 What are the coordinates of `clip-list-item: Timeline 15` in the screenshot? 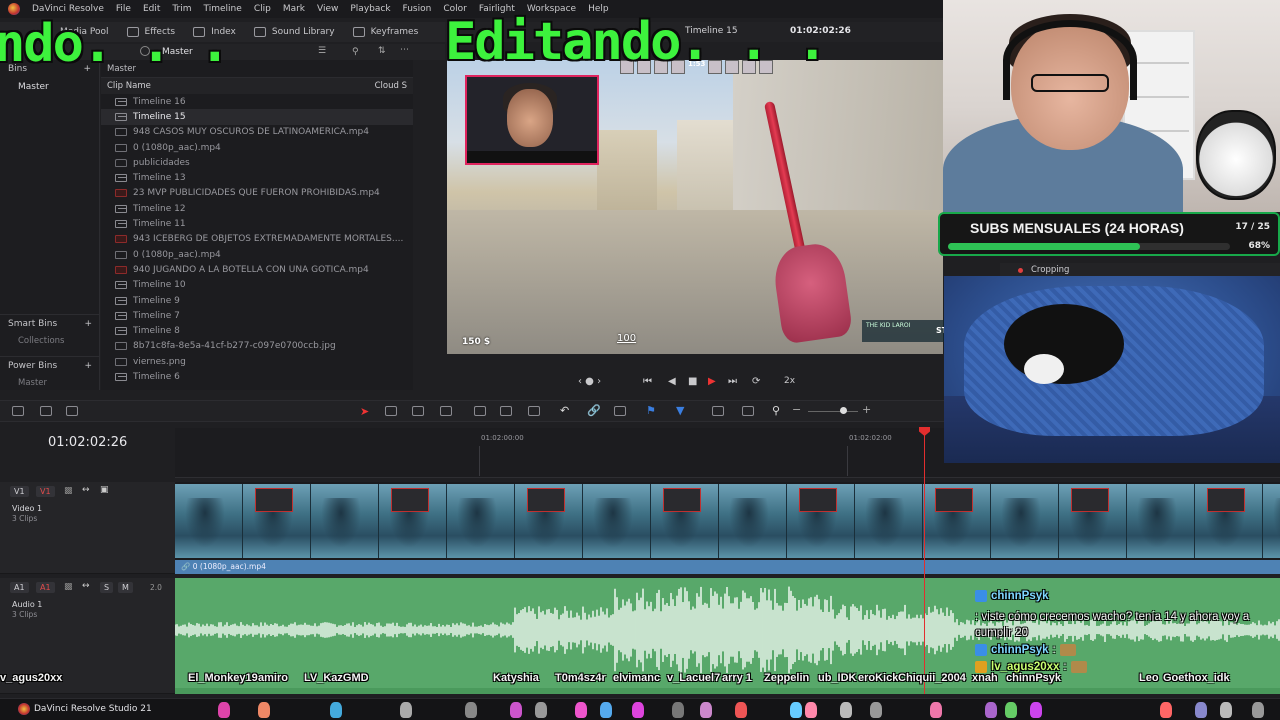 It's located at (257, 117).